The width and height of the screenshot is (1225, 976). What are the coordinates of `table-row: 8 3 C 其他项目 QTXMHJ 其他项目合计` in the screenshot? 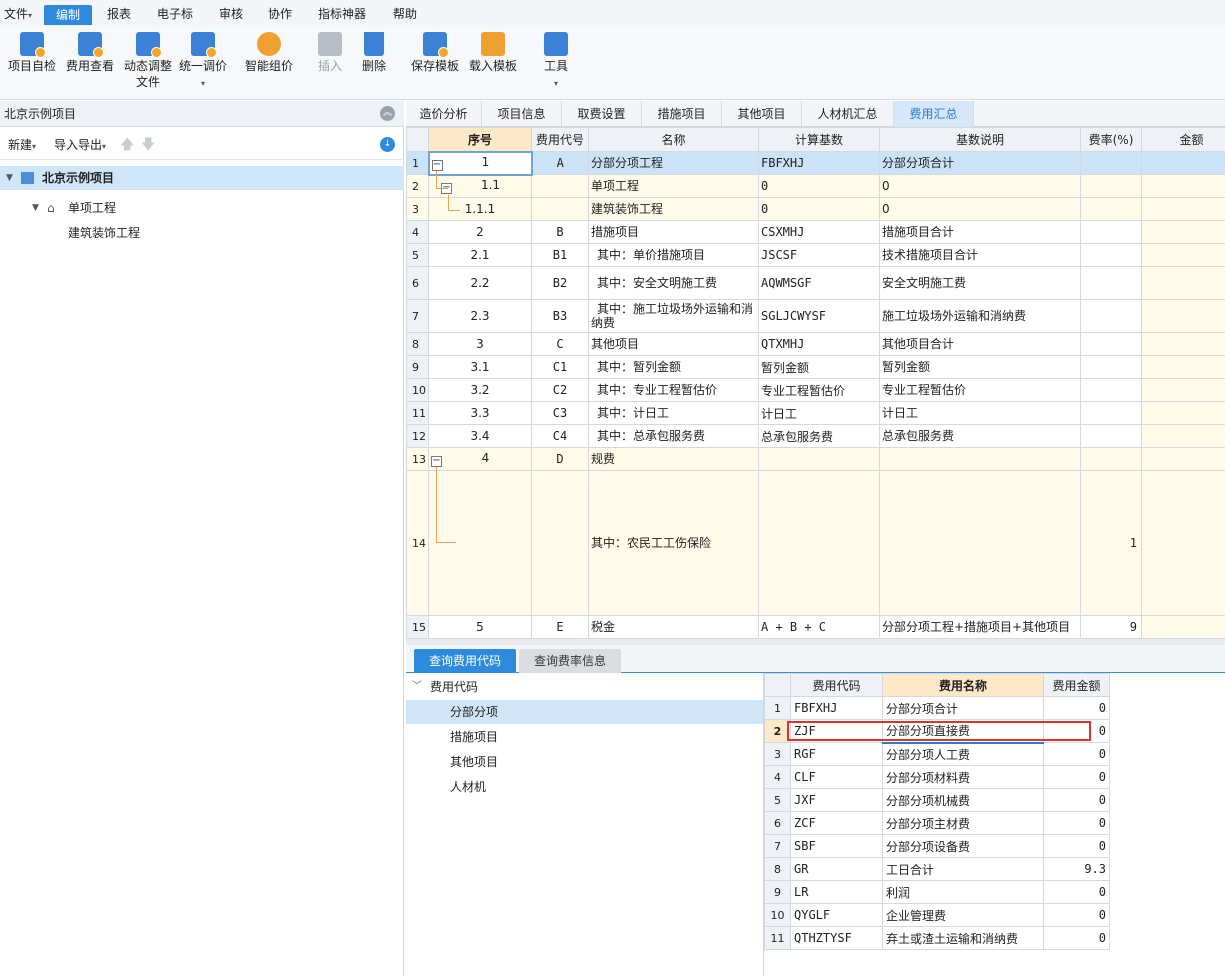 It's located at (815, 344).